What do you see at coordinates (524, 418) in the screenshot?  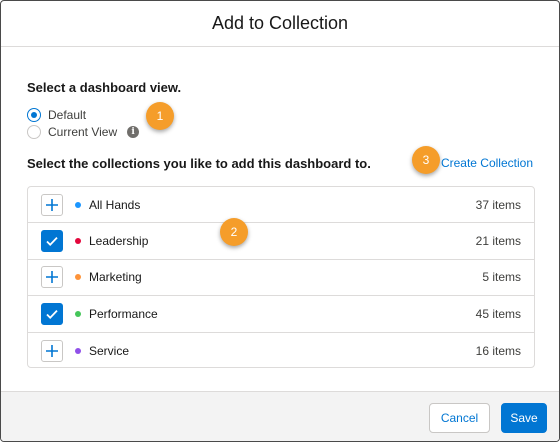 I see `save-button: Save` at bounding box center [524, 418].